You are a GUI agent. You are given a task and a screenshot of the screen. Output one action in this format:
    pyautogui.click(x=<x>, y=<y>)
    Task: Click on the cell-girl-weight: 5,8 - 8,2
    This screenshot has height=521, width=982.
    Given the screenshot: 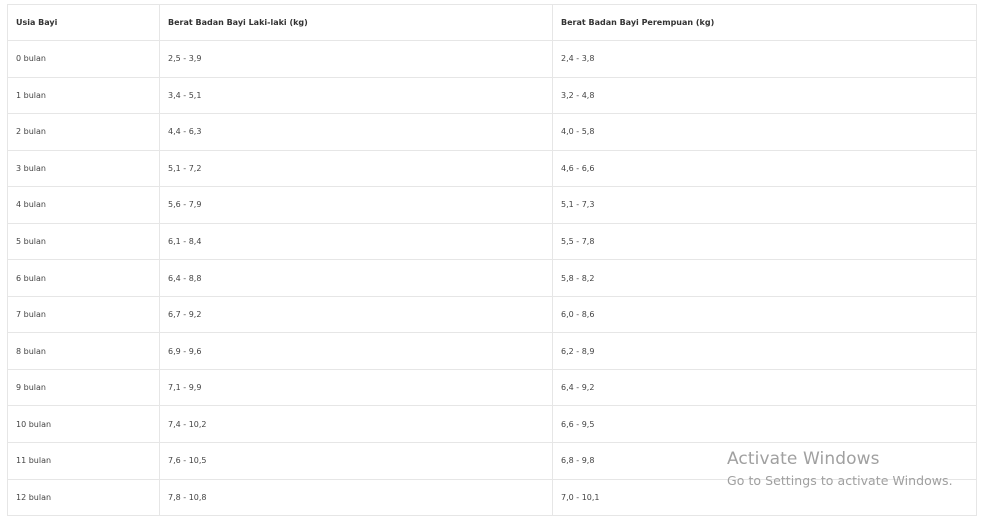 What is the action you would take?
    pyautogui.click(x=764, y=278)
    